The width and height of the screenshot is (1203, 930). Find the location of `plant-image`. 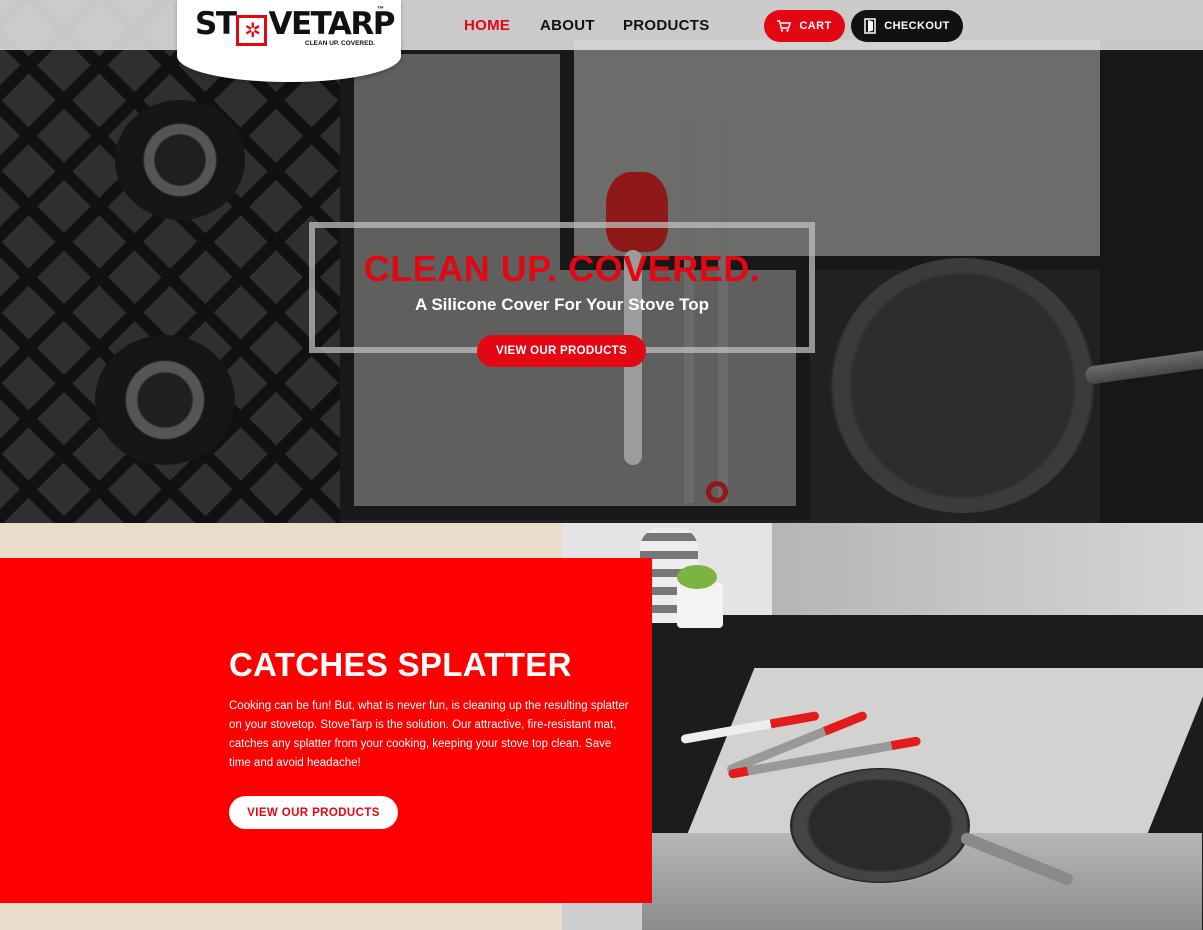

plant-image is located at coordinates (697, 577).